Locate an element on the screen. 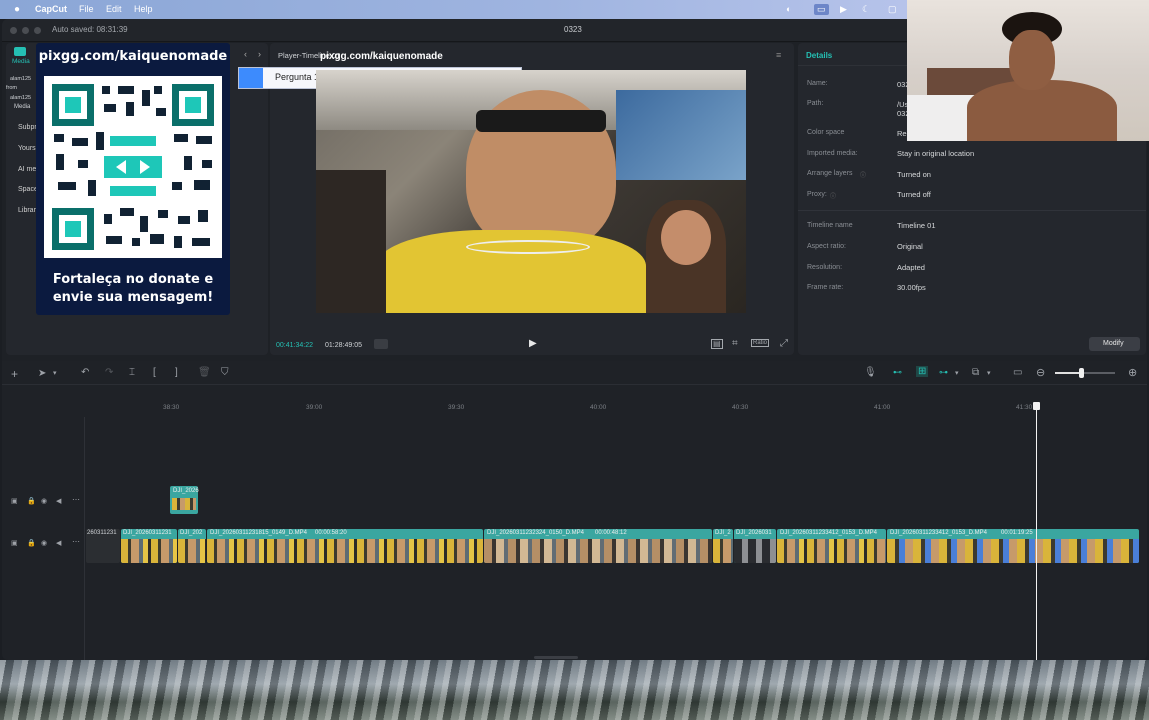 This screenshot has width=1149, height=720. detail-label-timeline-name: Timeline name is located at coordinates (830, 225).